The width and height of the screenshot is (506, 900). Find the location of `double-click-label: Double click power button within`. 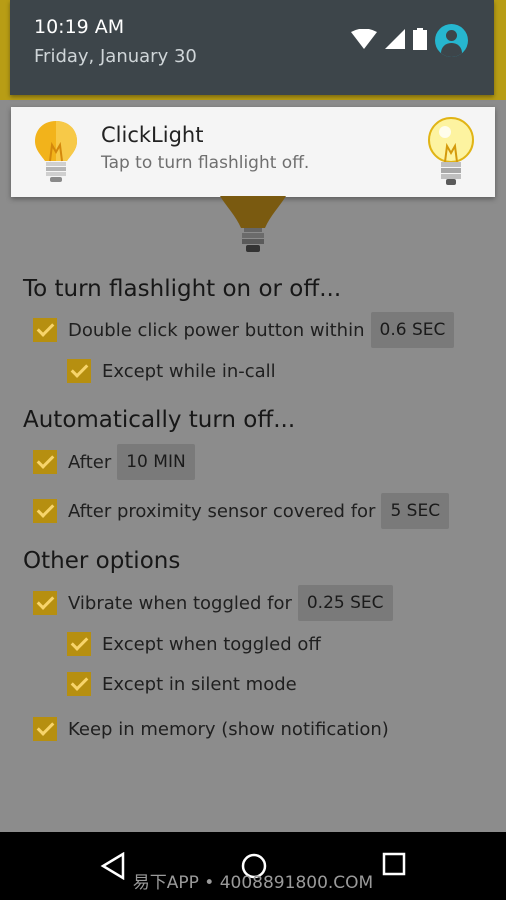

double-click-label: Double click power button within is located at coordinates (216, 330).